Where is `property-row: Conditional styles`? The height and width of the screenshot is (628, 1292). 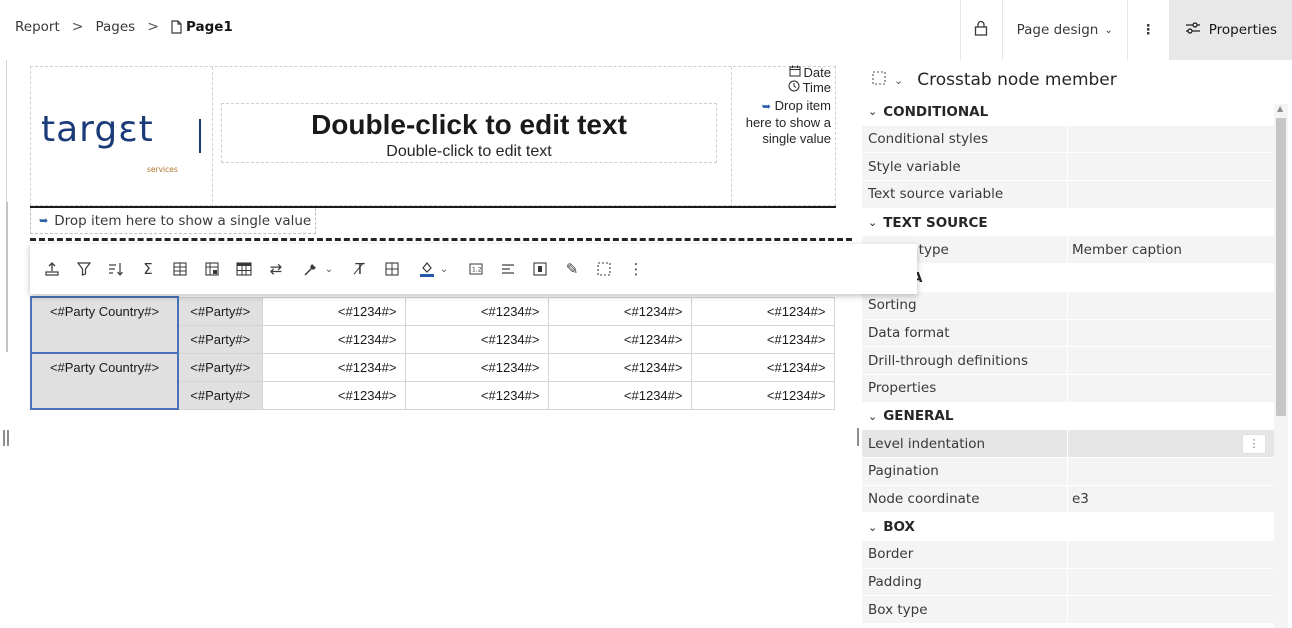
property-row: Conditional styles is located at coordinates (1068, 139).